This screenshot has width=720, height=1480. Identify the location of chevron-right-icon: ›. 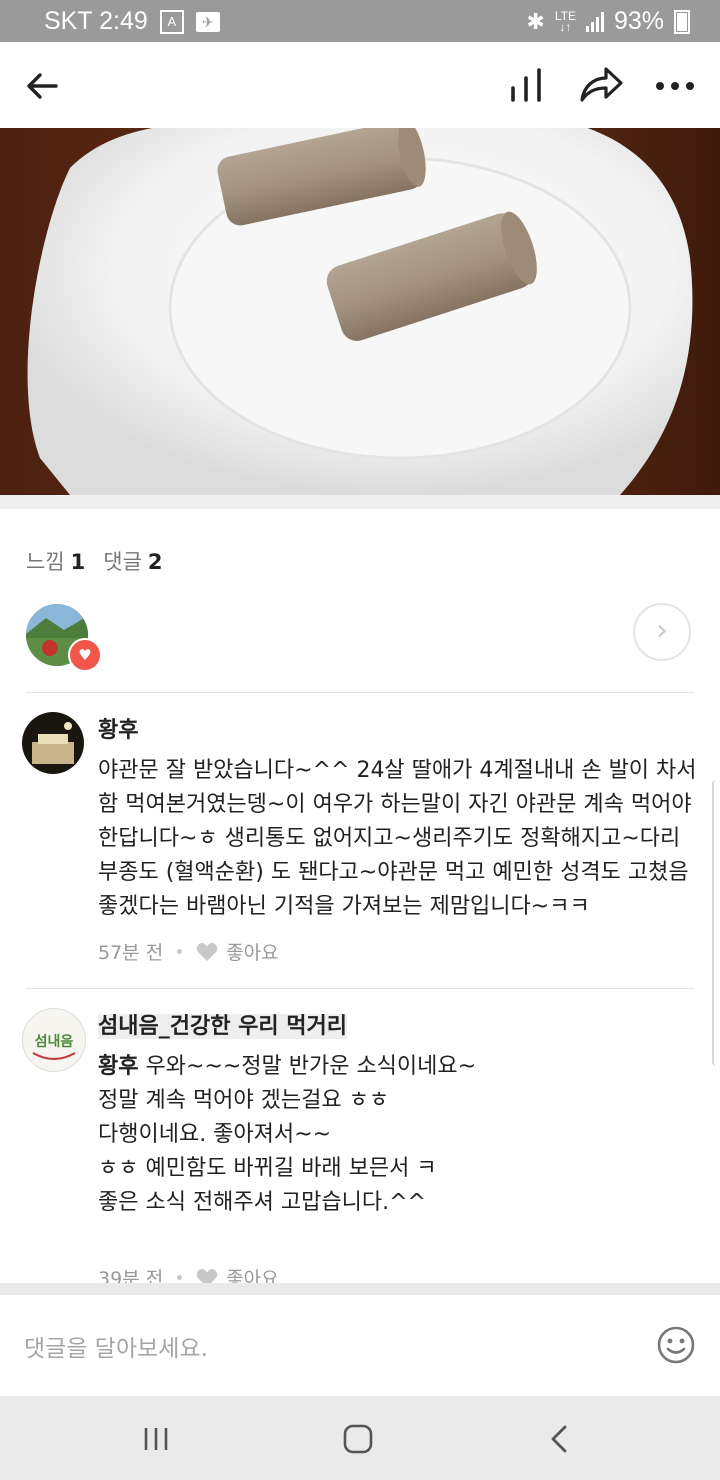
(662, 632).